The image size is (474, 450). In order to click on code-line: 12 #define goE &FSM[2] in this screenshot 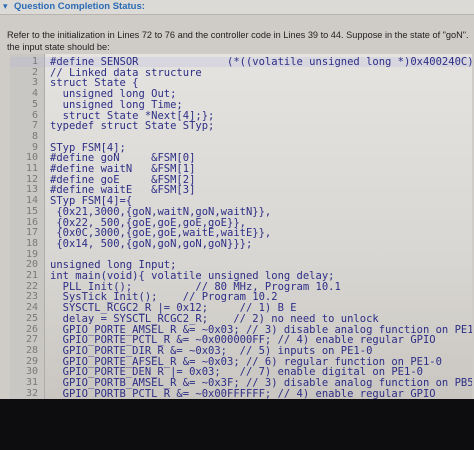, I will do `click(241, 179)`.